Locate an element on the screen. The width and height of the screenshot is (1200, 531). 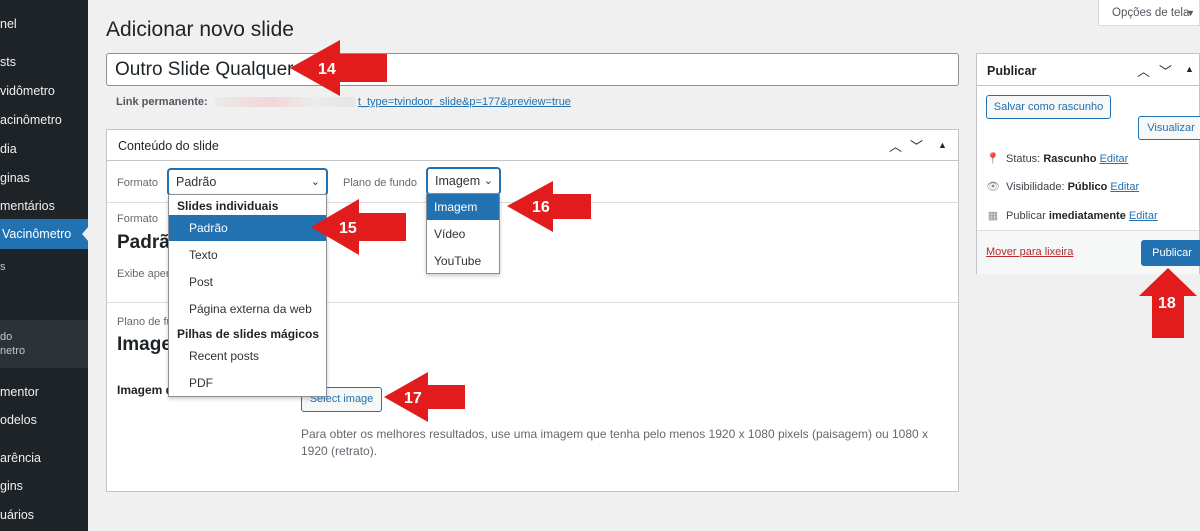
annotation-arrow-16: 16 is located at coordinates (549, 206).